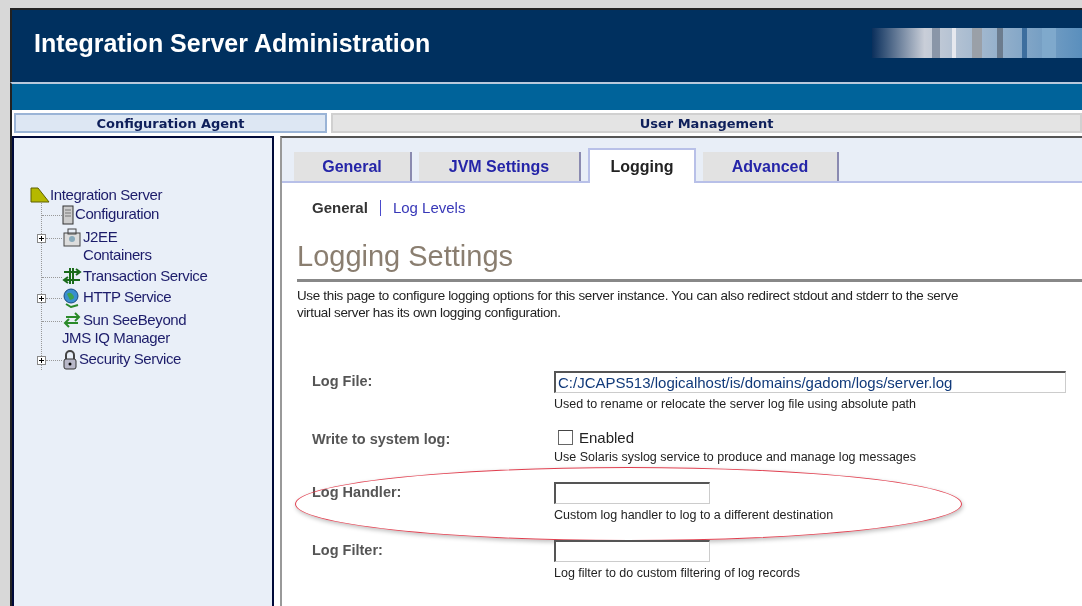  I want to click on tree-item: Configuration, so click(167, 214).